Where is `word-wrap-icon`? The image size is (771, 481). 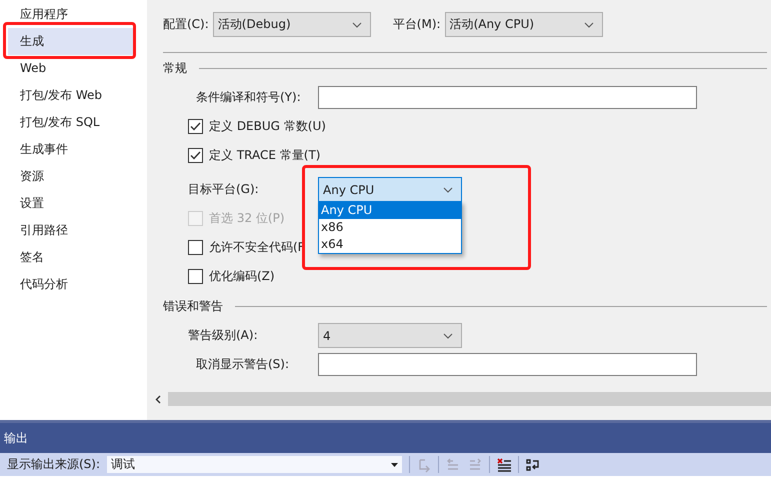 word-wrap-icon is located at coordinates (533, 464).